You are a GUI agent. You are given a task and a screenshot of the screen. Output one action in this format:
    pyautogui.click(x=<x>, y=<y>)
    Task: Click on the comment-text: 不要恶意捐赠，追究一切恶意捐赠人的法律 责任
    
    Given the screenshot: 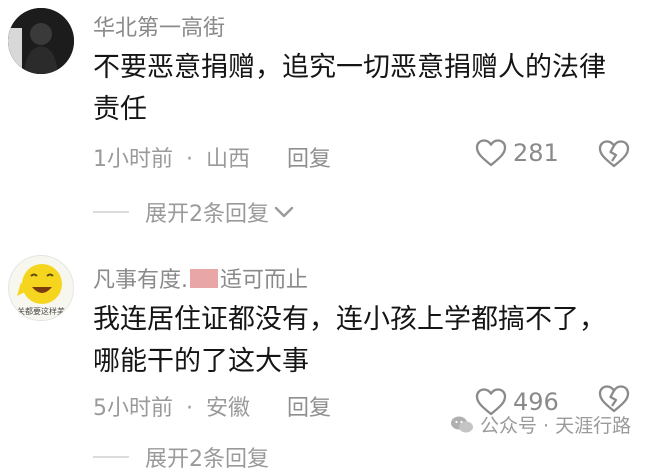 What is the action you would take?
    pyautogui.click(x=349, y=89)
    